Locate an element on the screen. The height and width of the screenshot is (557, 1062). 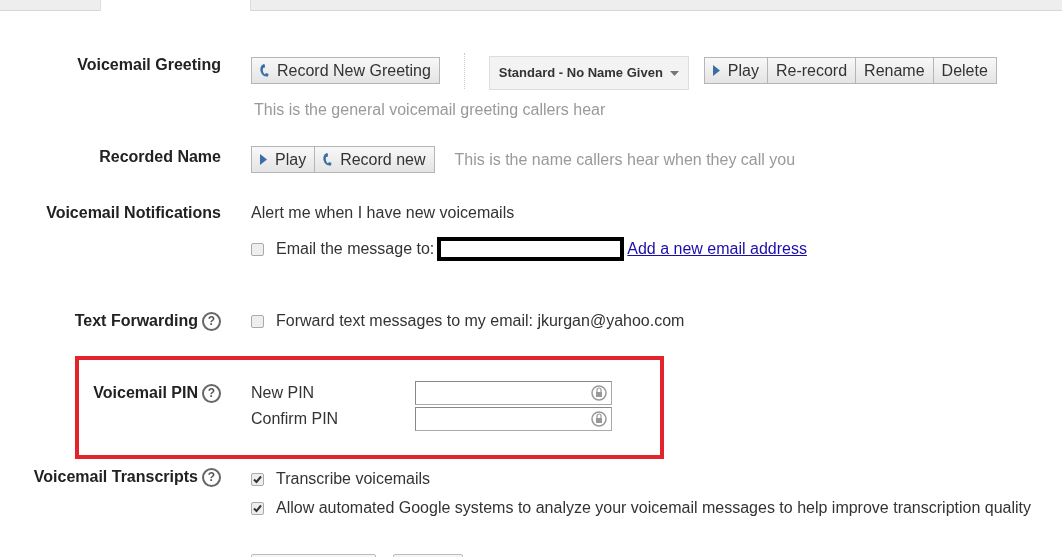
setting-label: Recorded Name is located at coordinates (160, 156).